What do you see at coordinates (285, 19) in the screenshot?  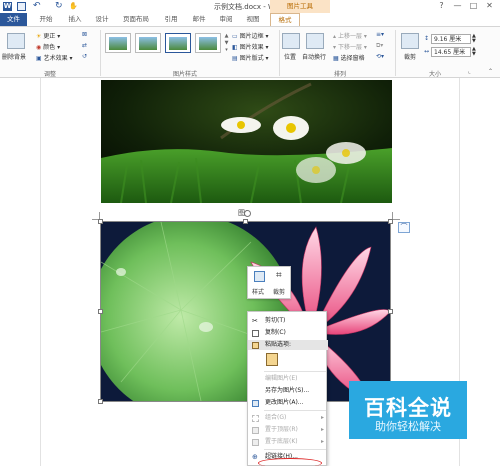 I see `tab-format: 格式` at bounding box center [285, 19].